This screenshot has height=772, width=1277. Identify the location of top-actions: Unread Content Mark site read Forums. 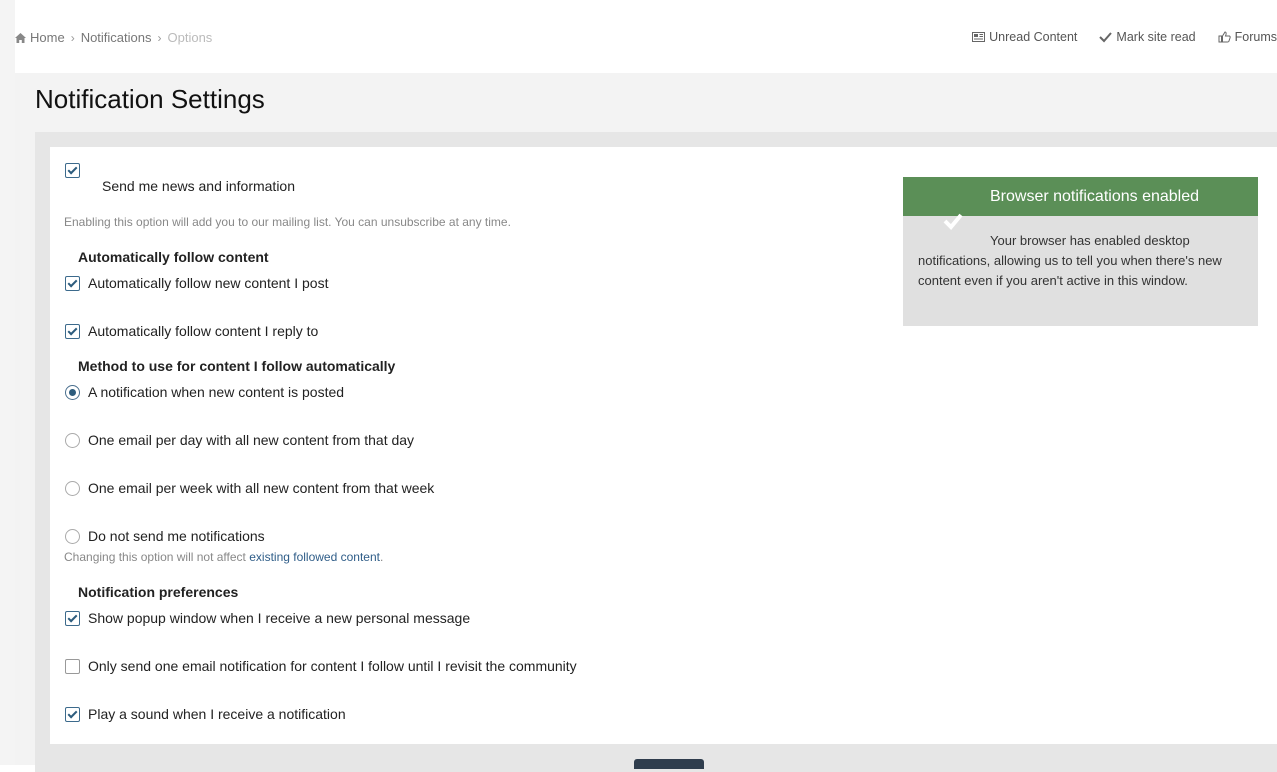
(1113, 37).